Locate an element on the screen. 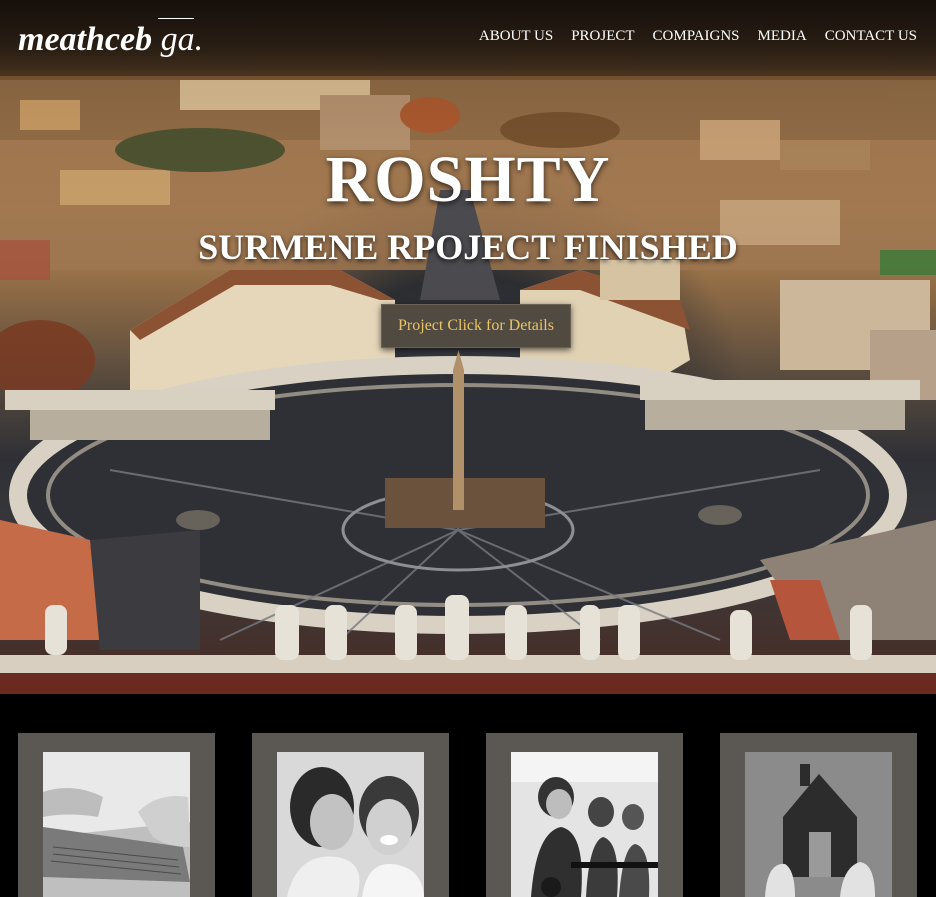 The height and width of the screenshot is (897, 936). card-fitness is located at coordinates (584, 815).